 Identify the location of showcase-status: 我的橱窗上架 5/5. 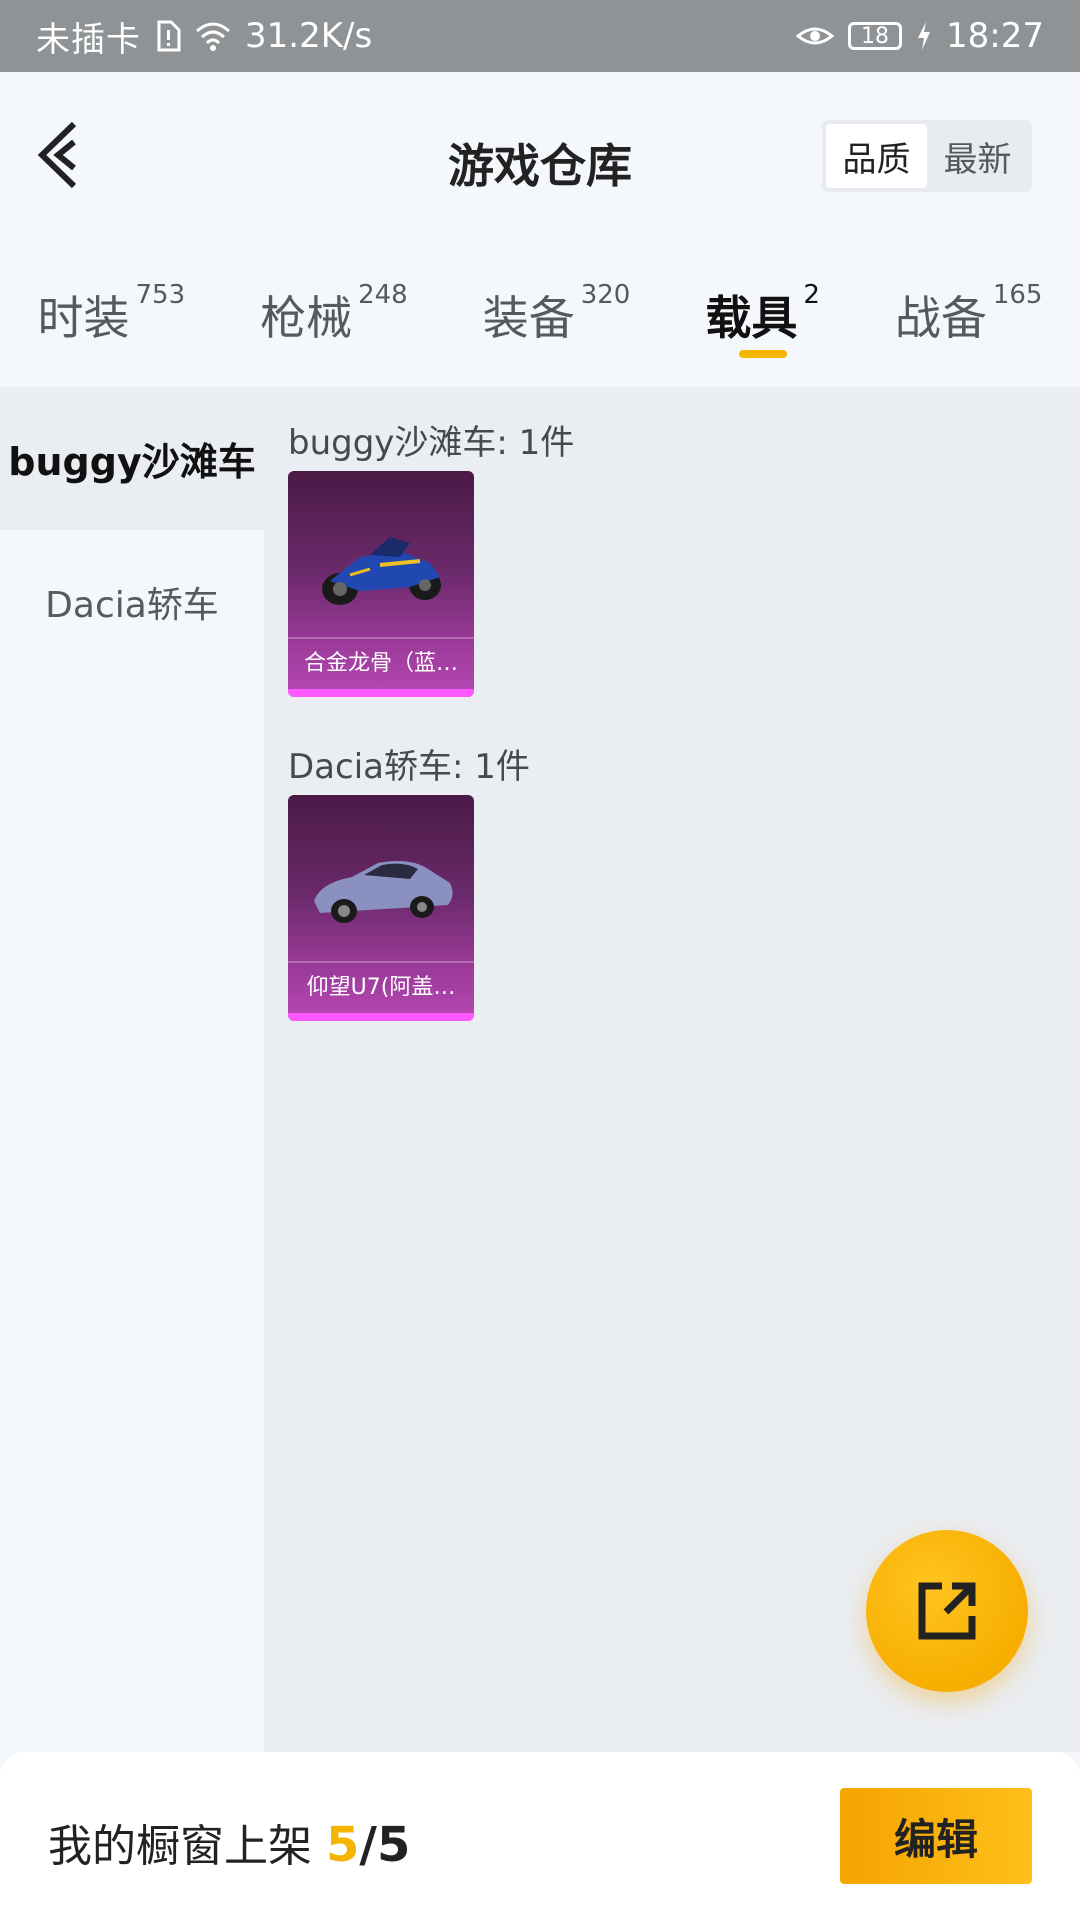
(229, 1842).